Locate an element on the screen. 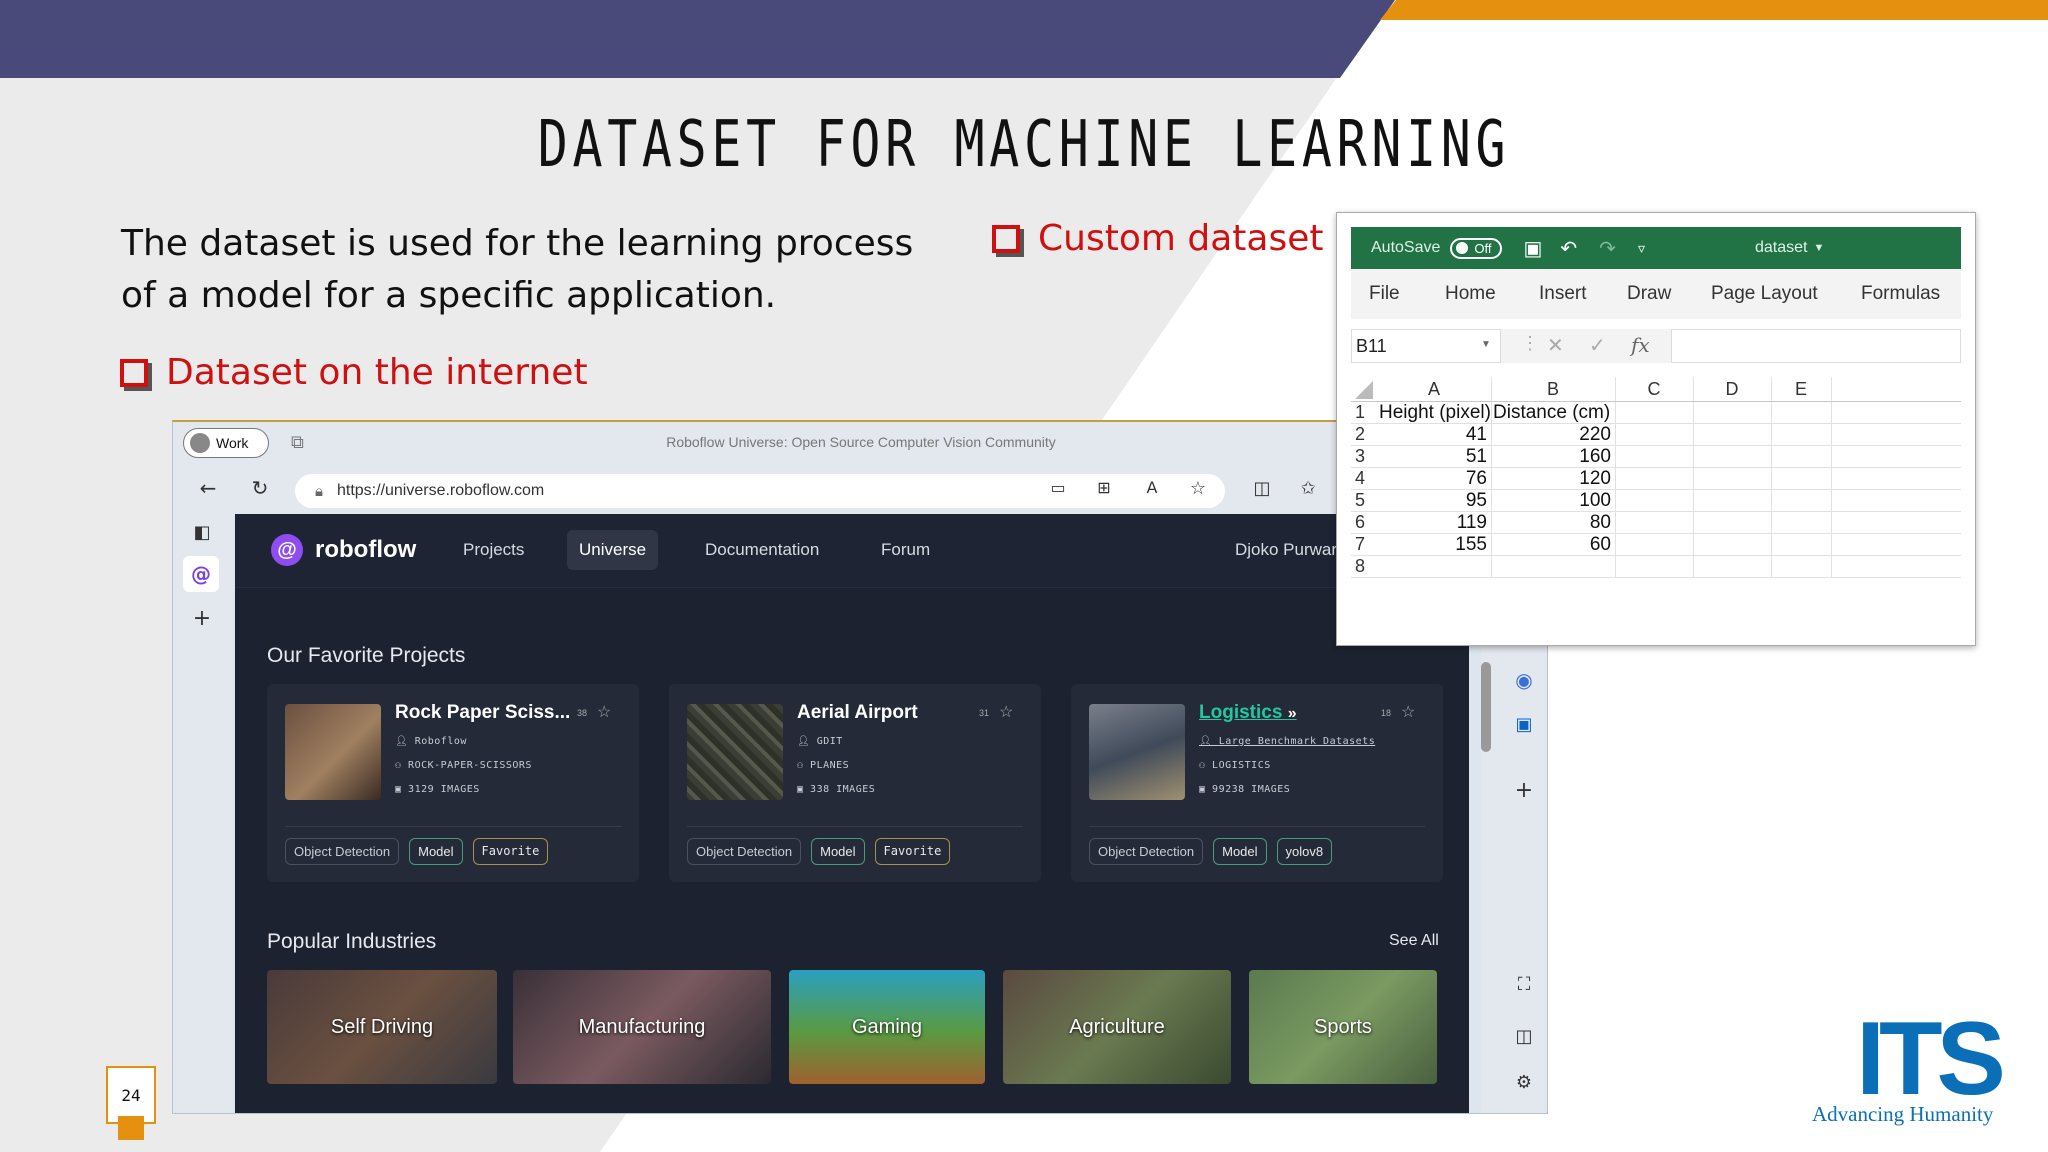 This screenshot has width=2048, height=1152. new-tab-icon: + is located at coordinates (202, 618).